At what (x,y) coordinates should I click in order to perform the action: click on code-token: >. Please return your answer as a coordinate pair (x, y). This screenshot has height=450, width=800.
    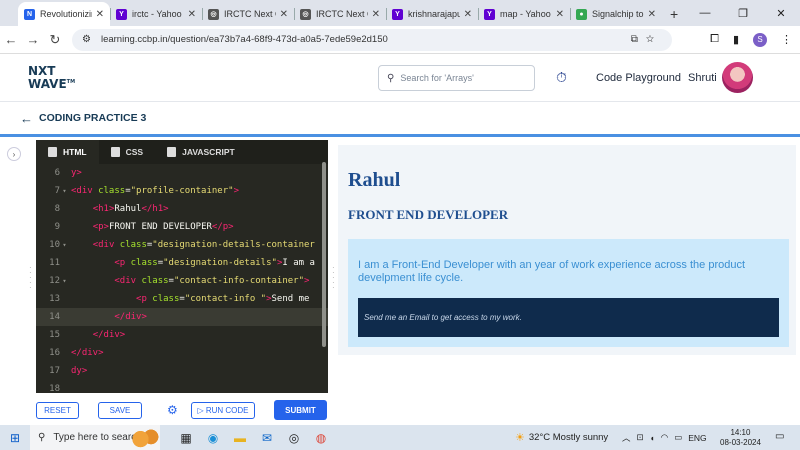
    Looking at the image, I should click on (307, 281).